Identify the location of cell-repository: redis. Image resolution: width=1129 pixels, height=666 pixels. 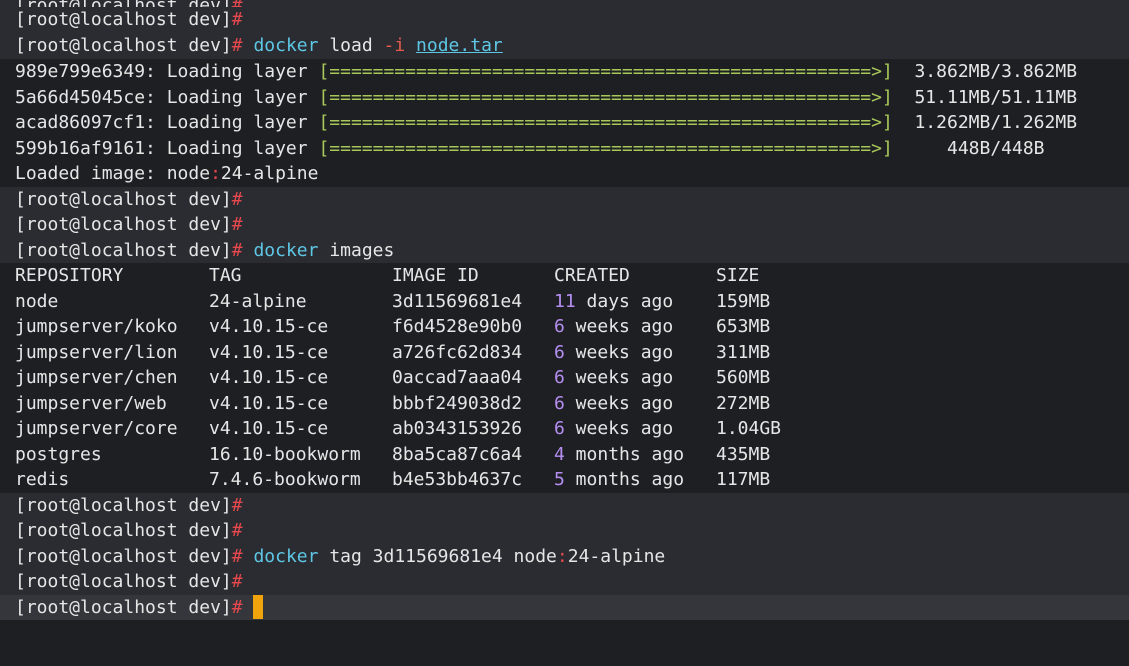
(42, 479).